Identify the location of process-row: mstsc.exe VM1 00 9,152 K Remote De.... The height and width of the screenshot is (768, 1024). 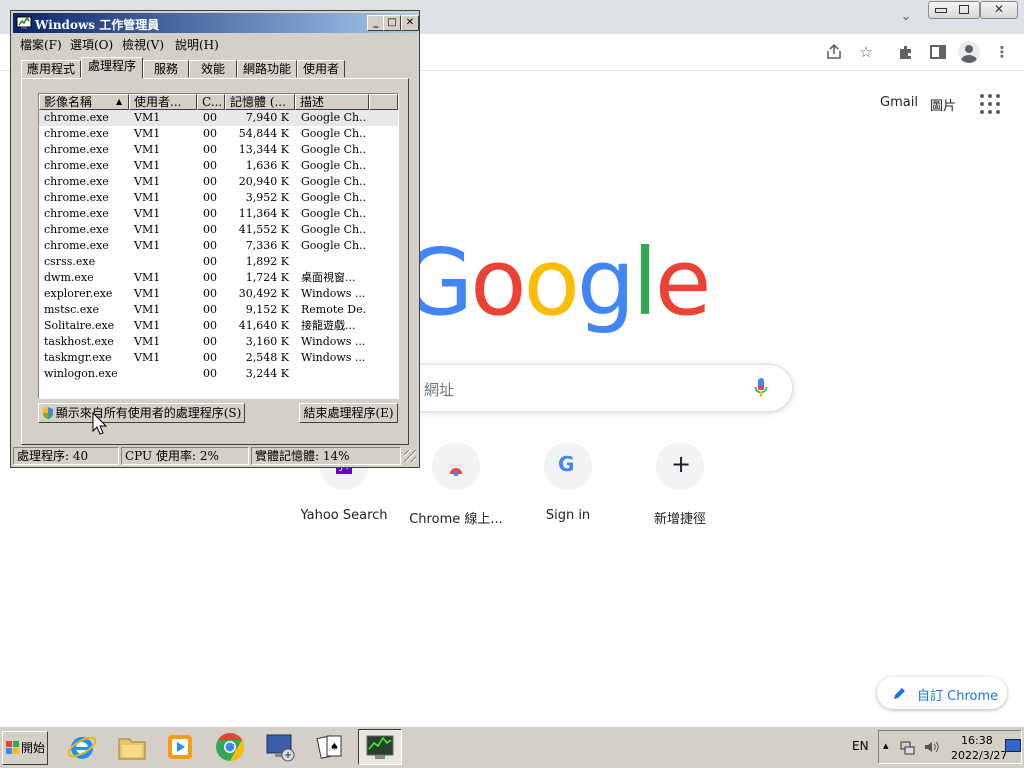
(218, 310).